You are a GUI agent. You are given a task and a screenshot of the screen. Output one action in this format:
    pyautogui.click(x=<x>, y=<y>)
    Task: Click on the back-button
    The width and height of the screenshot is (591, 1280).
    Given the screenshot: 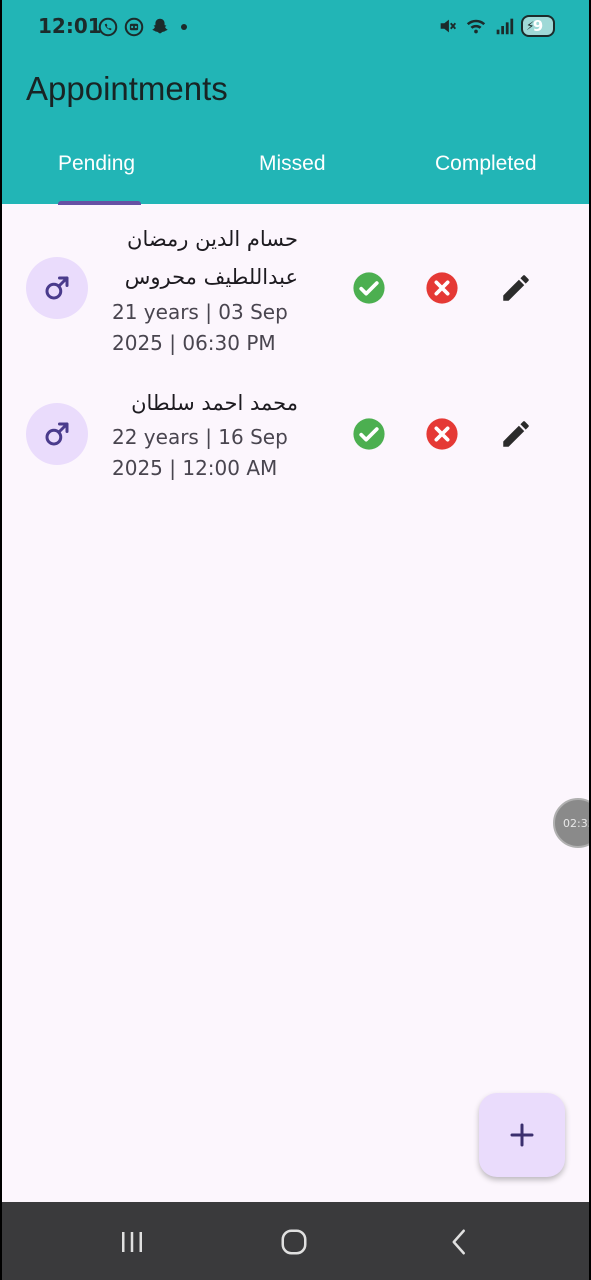 What is the action you would take?
    pyautogui.click(x=460, y=1242)
    